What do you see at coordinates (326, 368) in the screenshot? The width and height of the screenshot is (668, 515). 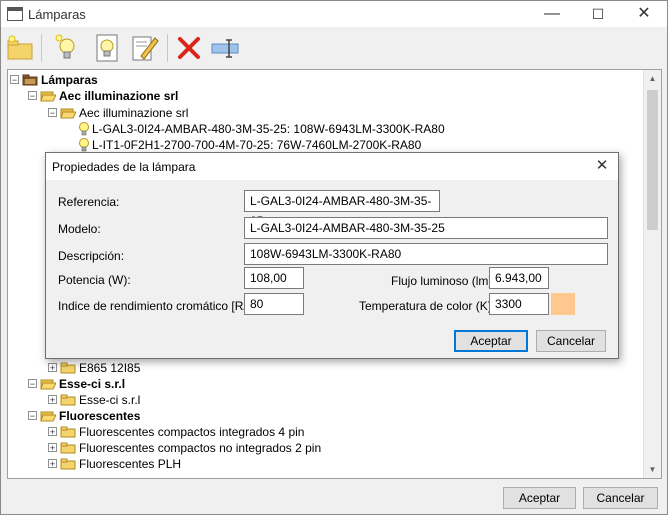 I see `tree-row: + E865 12I85` at bounding box center [326, 368].